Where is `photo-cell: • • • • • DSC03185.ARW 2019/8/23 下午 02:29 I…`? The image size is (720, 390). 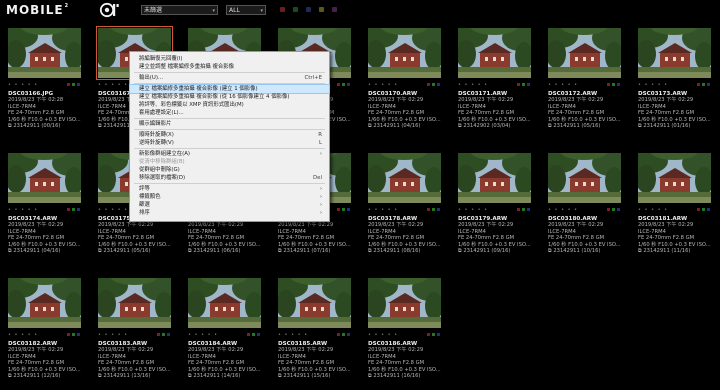 photo-cell: • • • • • DSC03185.ARW 2019/8/23 下午 02:29 I… is located at coordinates (315, 330).